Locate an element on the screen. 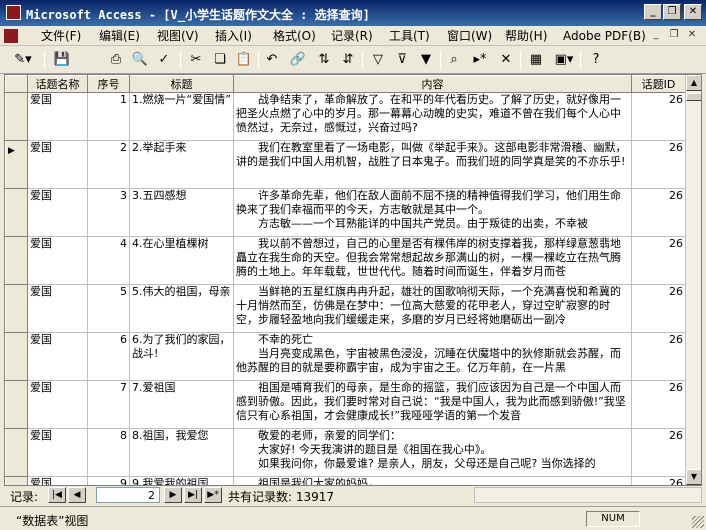 This screenshot has width=706, height=530. new-object-icon: ▣▾ is located at coordinates (564, 60).